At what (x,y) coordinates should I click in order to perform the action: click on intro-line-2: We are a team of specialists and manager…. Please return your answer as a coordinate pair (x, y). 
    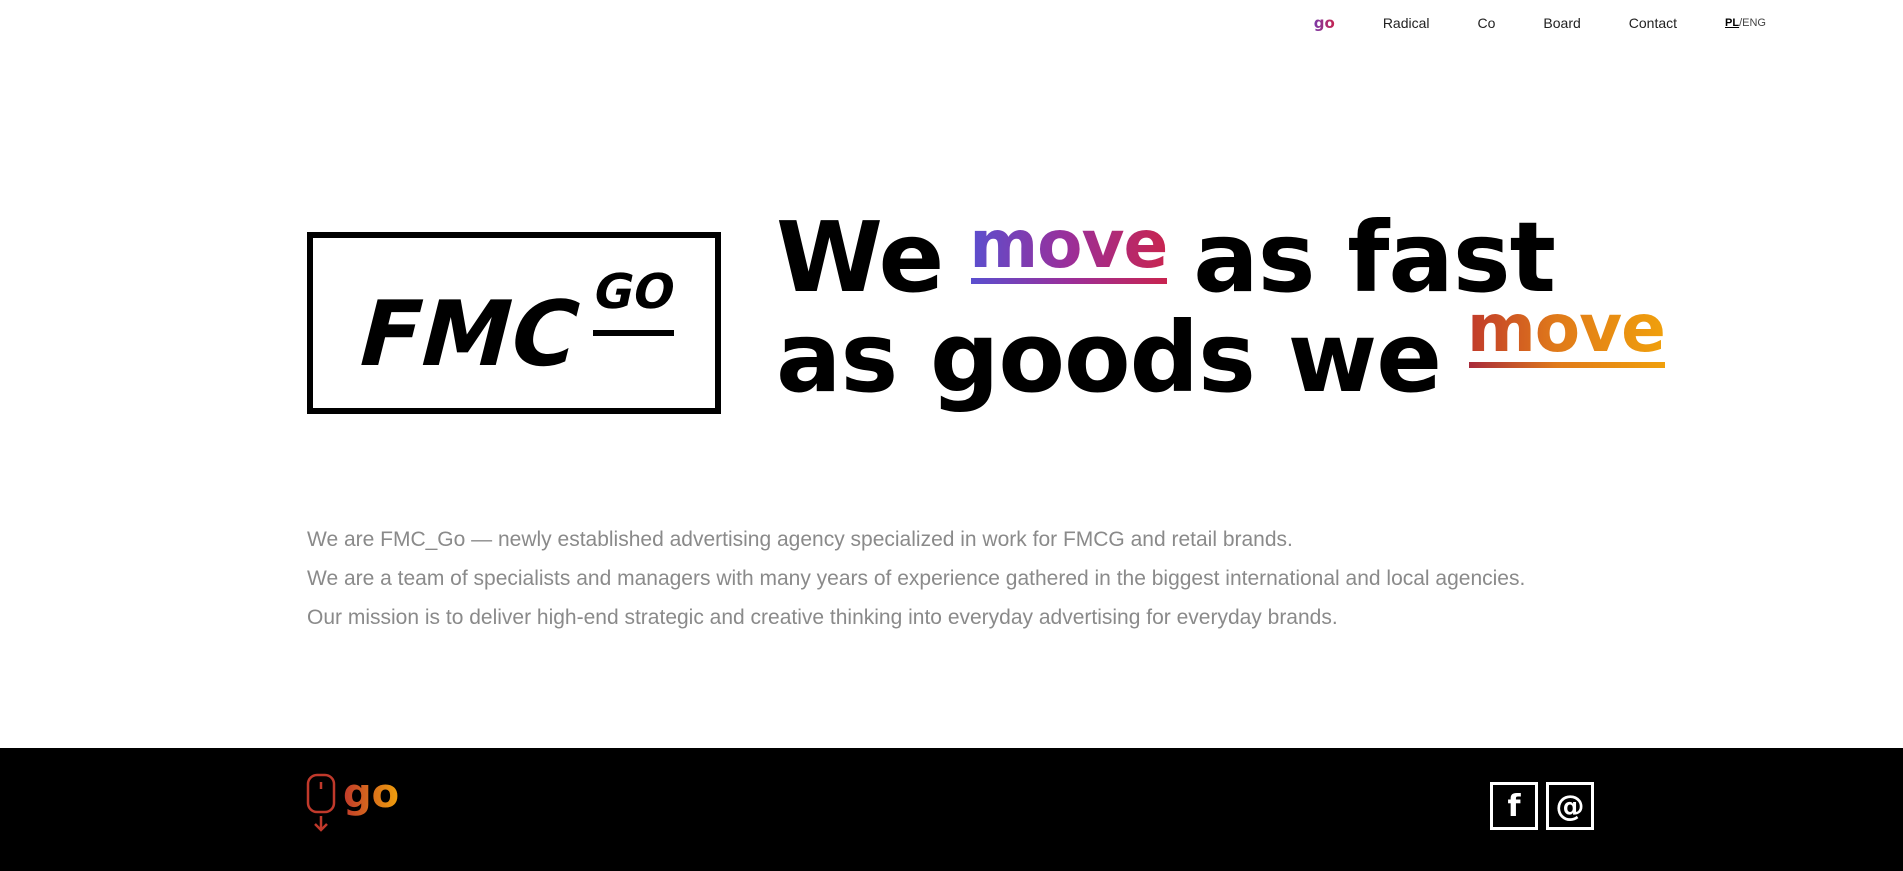
    Looking at the image, I should click on (916, 578).